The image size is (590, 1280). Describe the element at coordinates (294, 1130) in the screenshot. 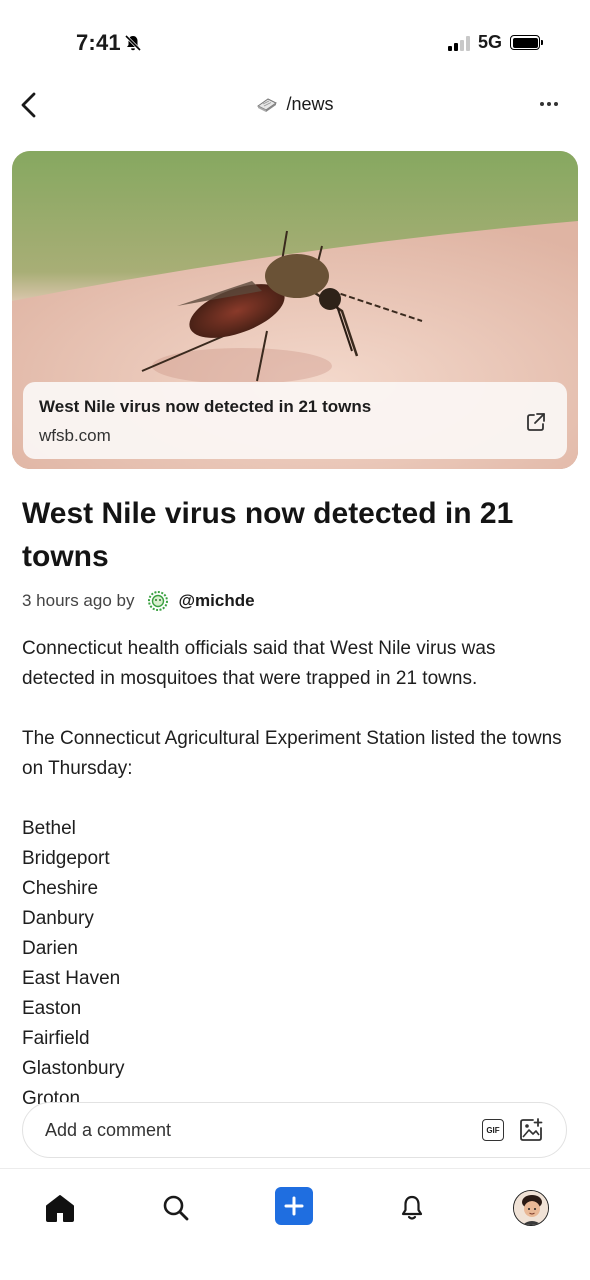

I see `comment-input: Add a comment GIF` at that location.